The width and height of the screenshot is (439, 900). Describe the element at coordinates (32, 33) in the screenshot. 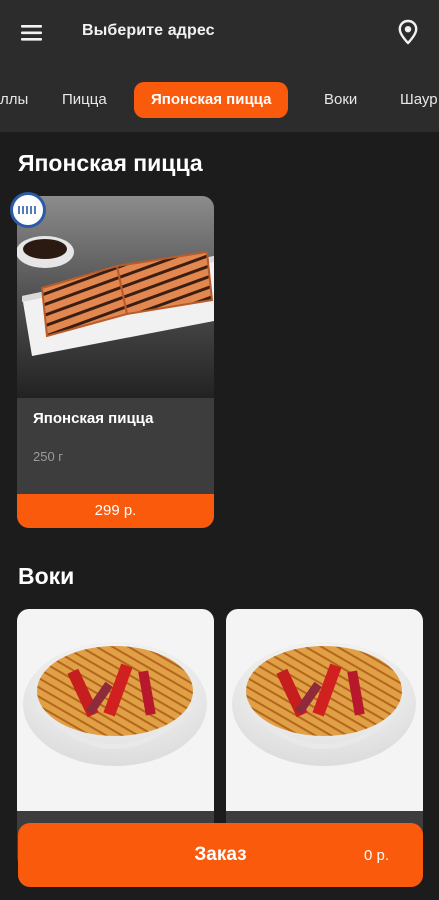

I see `hamburger-menu-icon` at that location.